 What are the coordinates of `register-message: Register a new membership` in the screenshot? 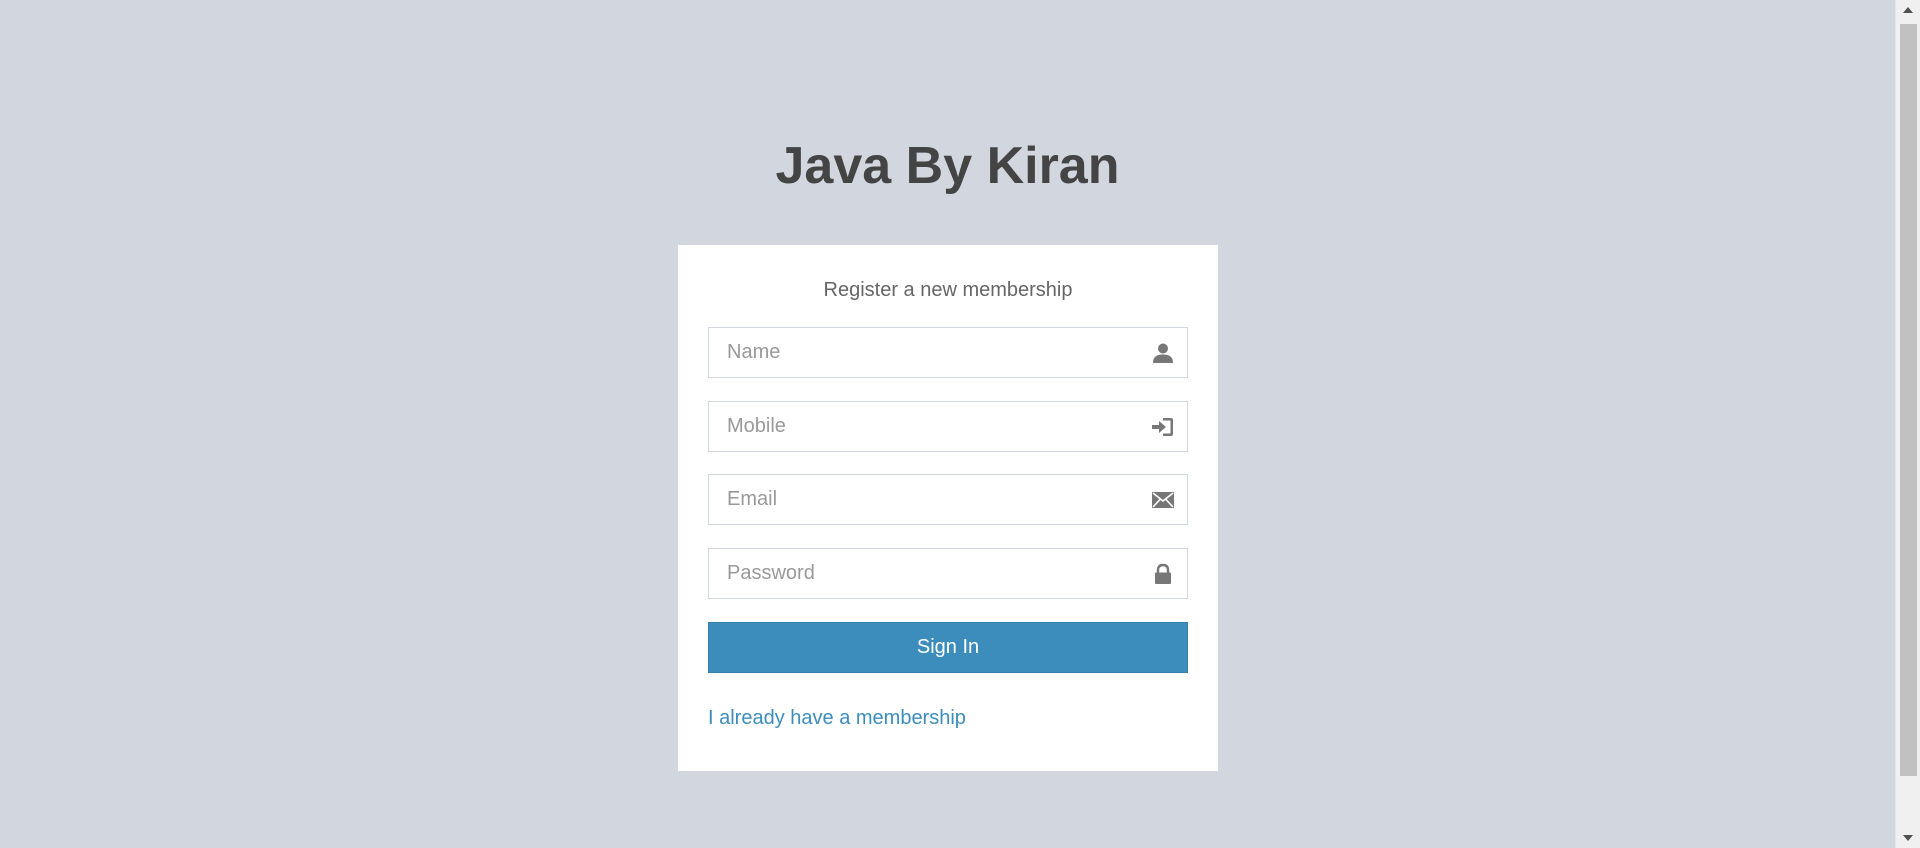 It's located at (948, 290).